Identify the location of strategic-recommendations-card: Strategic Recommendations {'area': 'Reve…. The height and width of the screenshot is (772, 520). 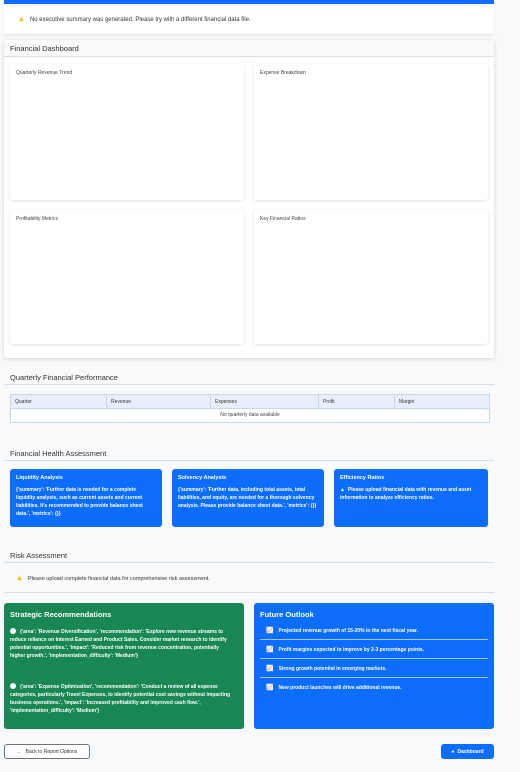
(124, 666).